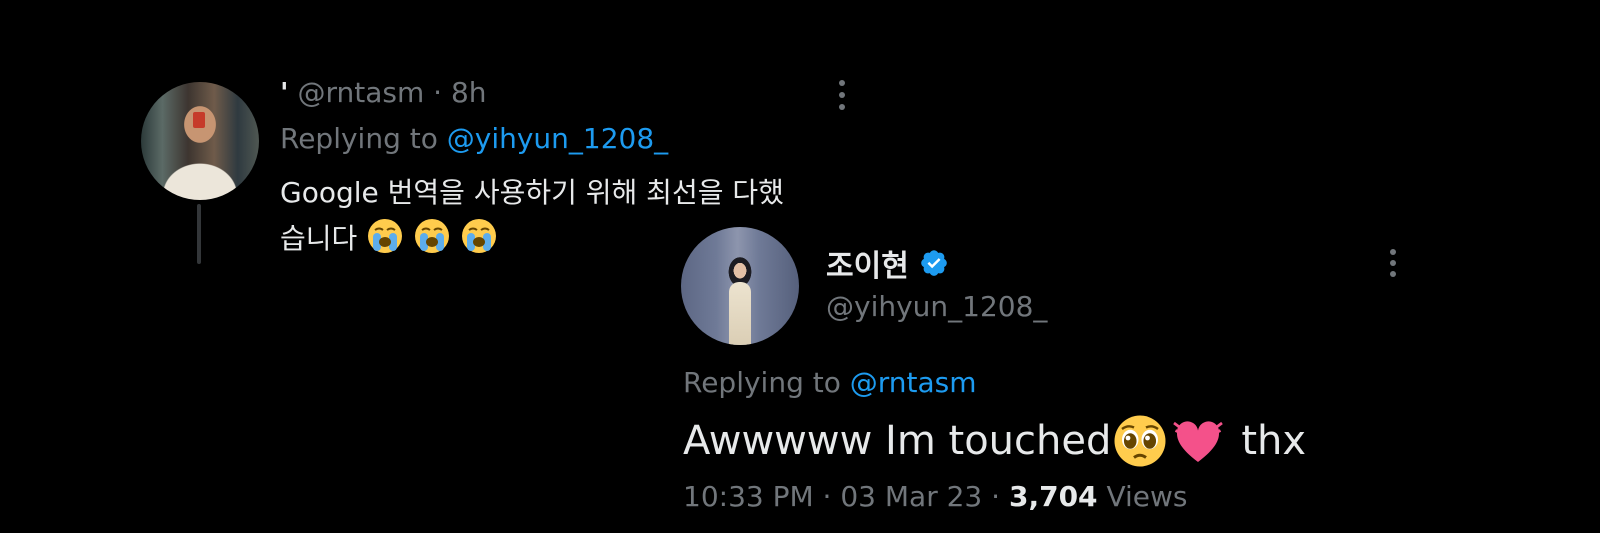  I want to click on verified-badge-icon, so click(934, 263).